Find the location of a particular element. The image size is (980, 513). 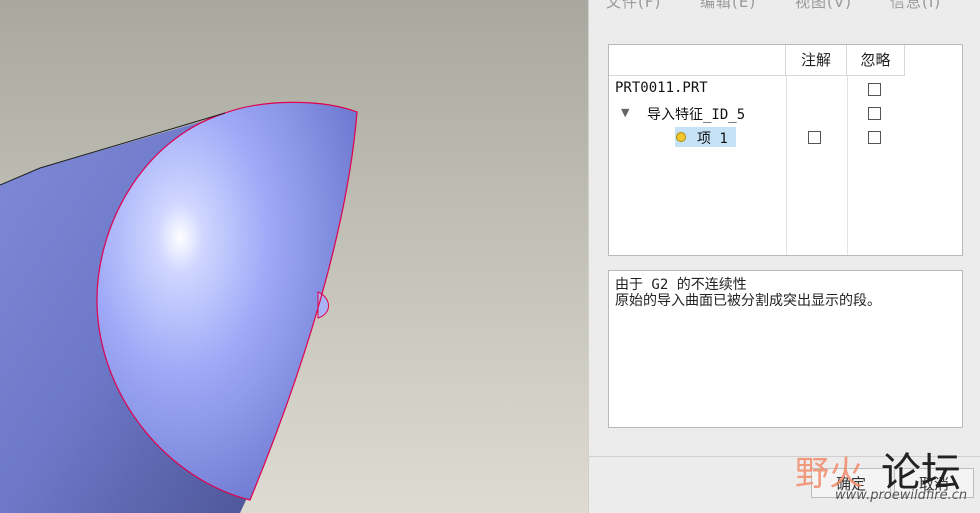

message-line: 原始的导入曲面已被分割成突出显示的段。 is located at coordinates (748, 301).